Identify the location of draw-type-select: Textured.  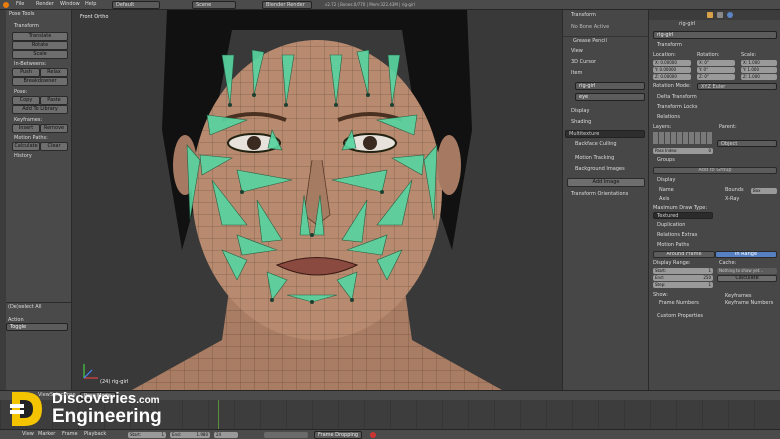
(683, 215).